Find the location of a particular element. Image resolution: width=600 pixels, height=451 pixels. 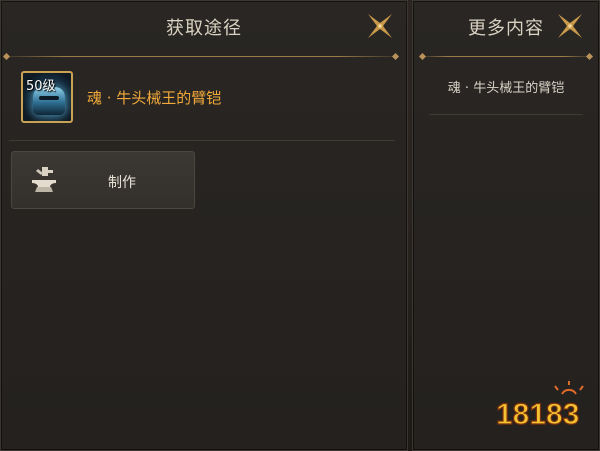

close-acquisition-panel-button is located at coordinates (380, 26).